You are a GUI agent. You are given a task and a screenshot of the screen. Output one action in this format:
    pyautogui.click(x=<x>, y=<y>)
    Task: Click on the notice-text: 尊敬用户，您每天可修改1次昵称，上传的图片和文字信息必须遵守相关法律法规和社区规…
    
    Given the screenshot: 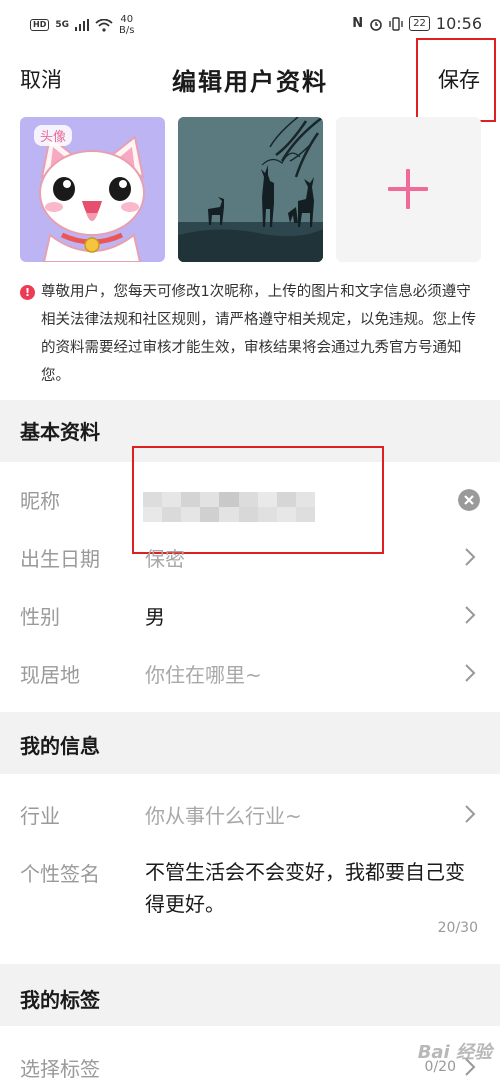 What is the action you would take?
    pyautogui.click(x=258, y=334)
    